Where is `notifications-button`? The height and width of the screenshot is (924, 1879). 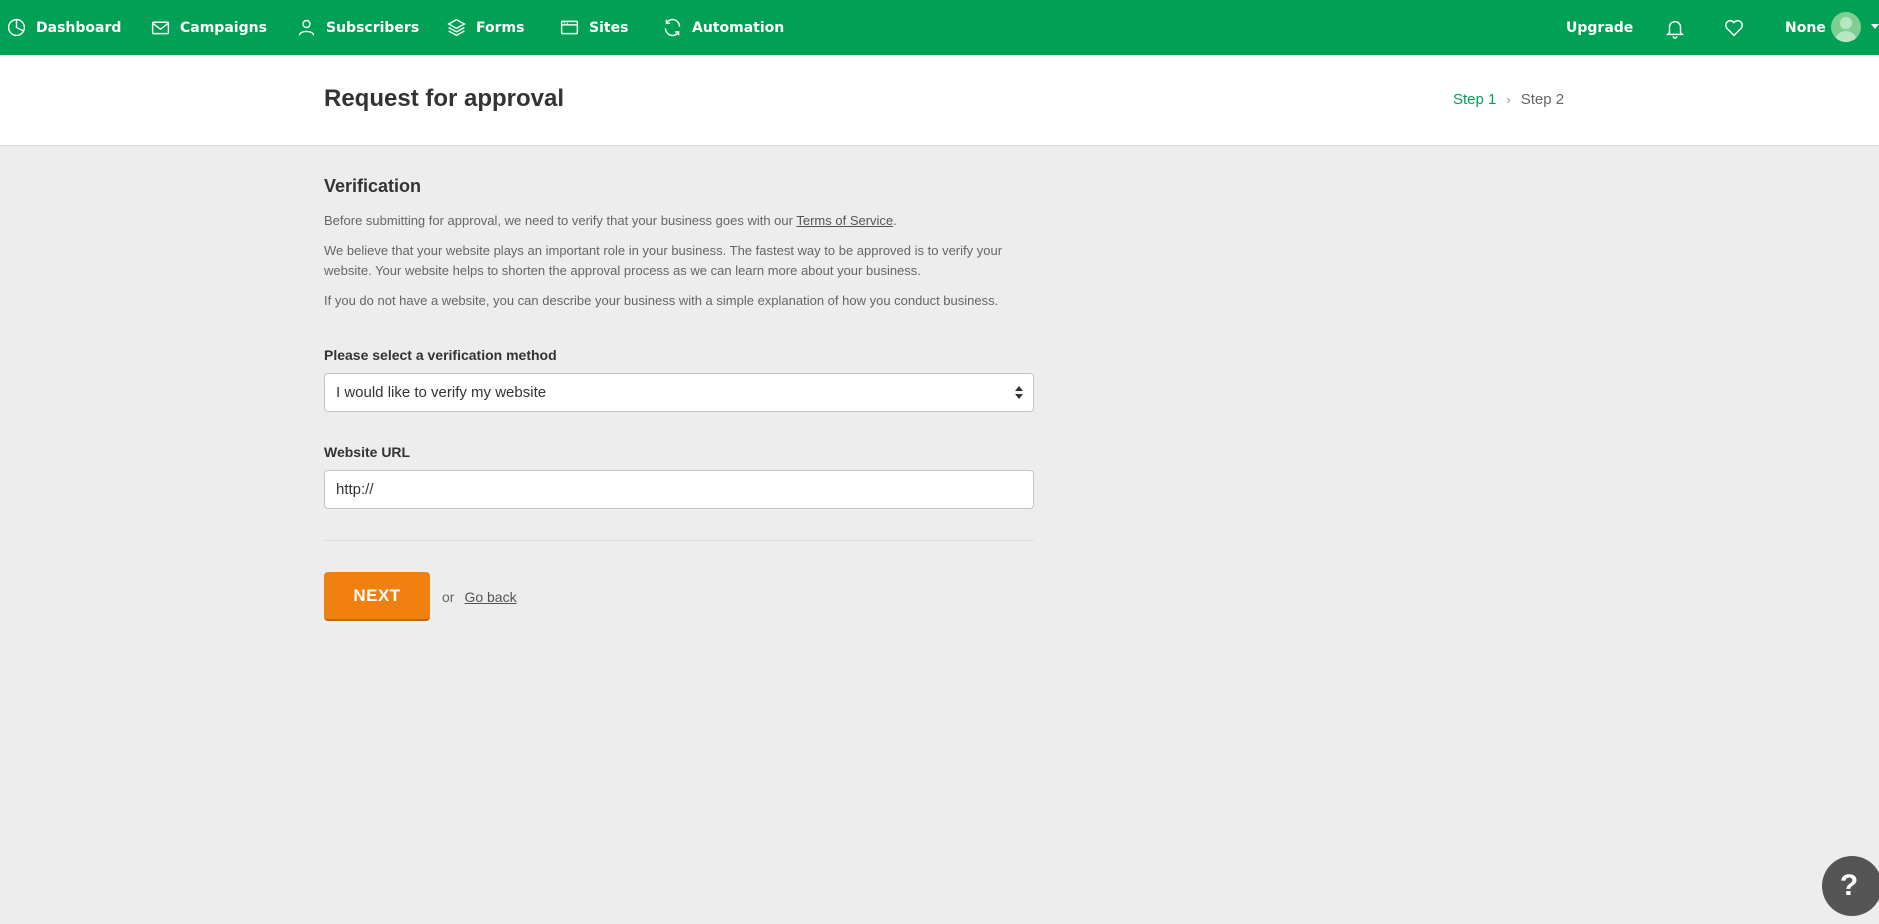 notifications-button is located at coordinates (1675, 27).